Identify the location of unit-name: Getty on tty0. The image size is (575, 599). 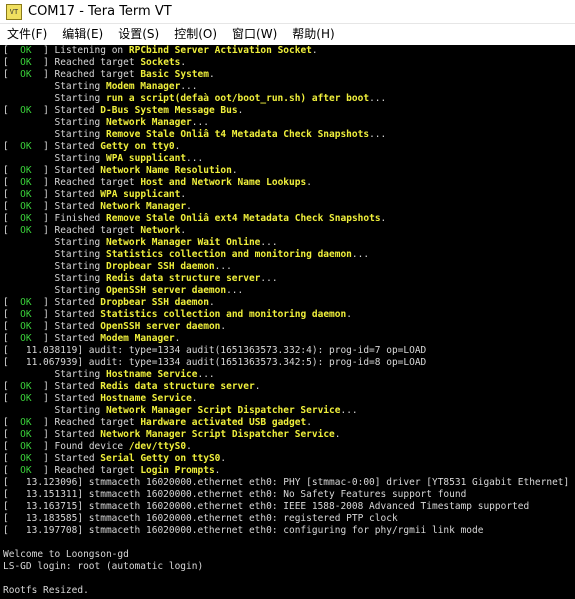
(137, 146).